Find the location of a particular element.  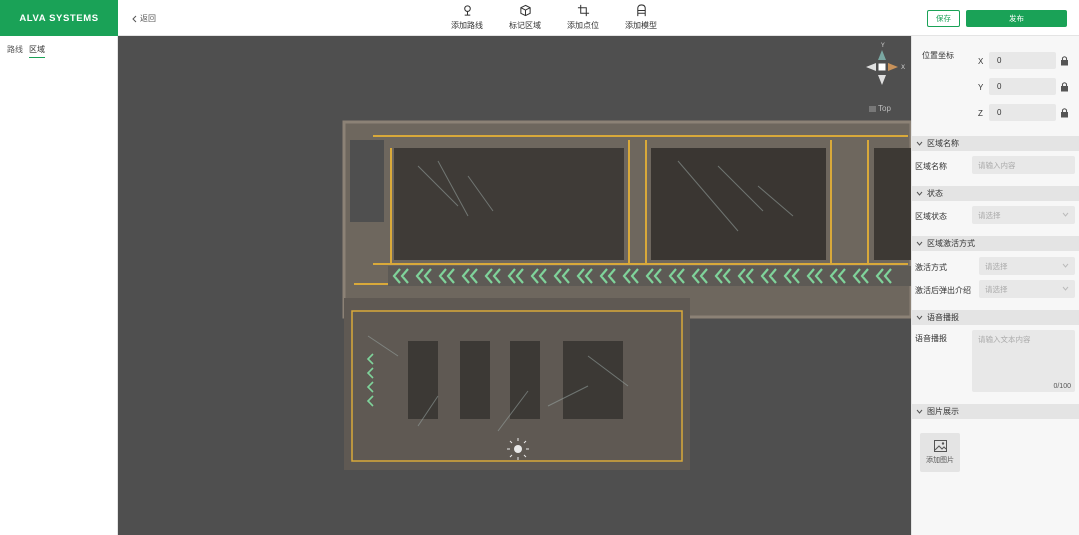

section-area-name-header: 区域名称 is located at coordinates (995, 143).